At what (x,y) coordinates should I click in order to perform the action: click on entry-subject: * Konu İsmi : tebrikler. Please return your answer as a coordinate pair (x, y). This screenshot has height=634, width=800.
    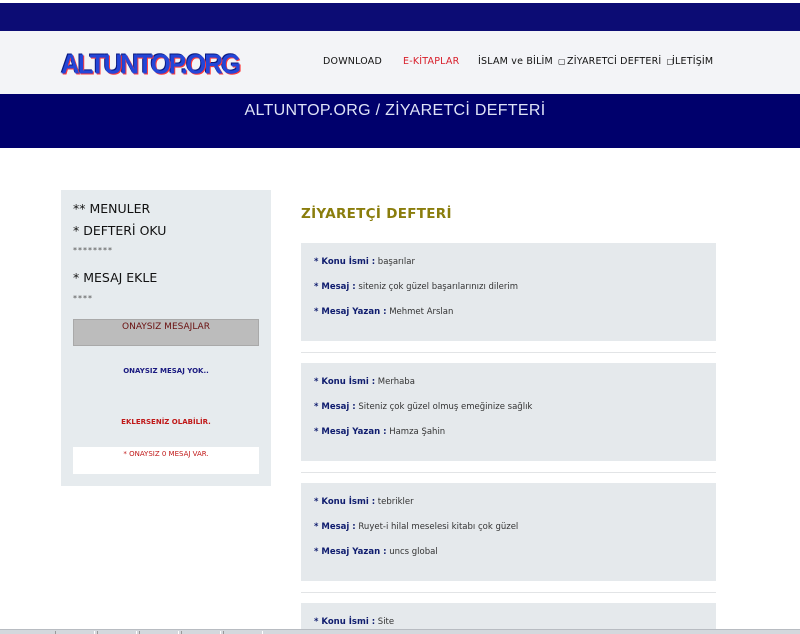
    Looking at the image, I should click on (364, 502).